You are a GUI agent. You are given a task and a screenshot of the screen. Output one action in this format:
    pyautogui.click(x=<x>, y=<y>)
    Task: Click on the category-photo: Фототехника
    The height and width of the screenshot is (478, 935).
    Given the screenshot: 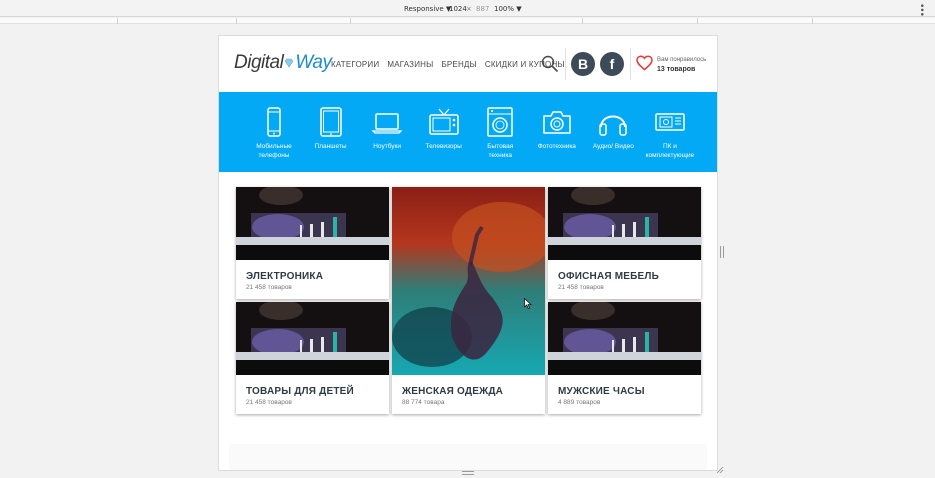 What is the action you would take?
    pyautogui.click(x=557, y=132)
    